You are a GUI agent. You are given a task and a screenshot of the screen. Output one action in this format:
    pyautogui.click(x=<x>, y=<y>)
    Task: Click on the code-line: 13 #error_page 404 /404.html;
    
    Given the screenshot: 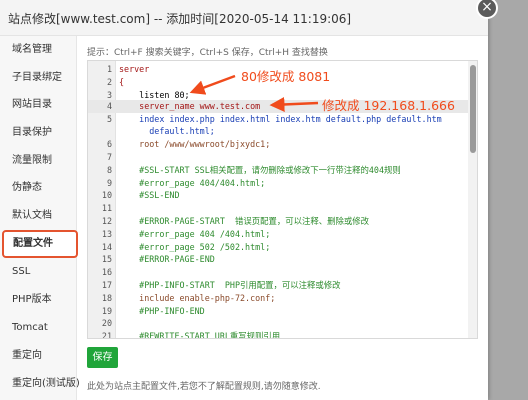 What is the action you would take?
    pyautogui.click(x=278, y=234)
    